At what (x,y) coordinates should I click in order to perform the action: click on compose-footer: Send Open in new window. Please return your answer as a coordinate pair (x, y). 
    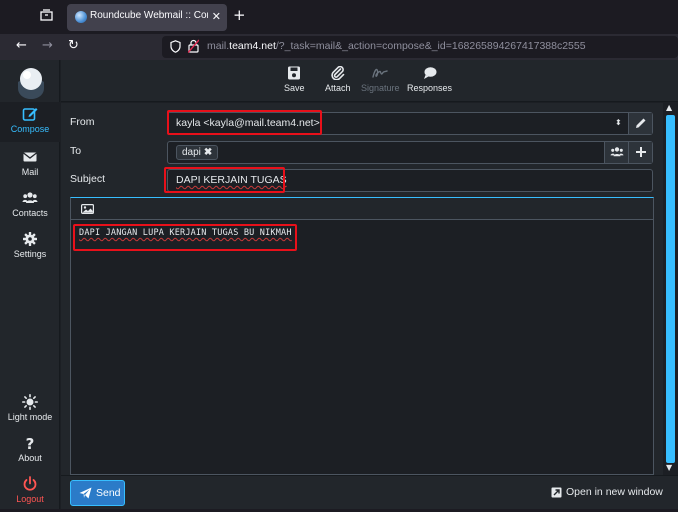
    Looking at the image, I should click on (369, 492).